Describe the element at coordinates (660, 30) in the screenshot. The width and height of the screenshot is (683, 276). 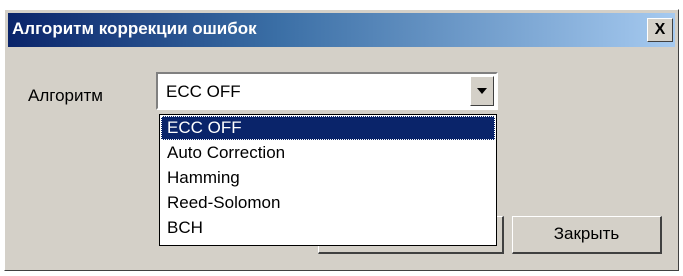
I see `close-icon: X` at that location.